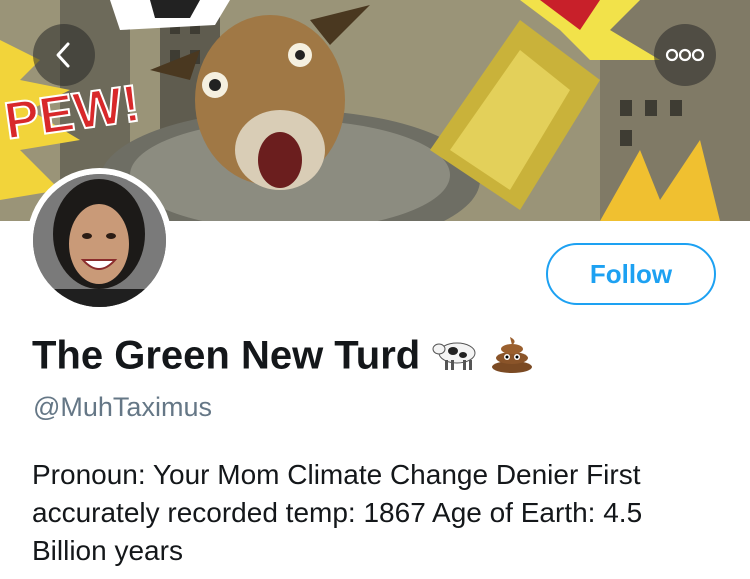 The height and width of the screenshot is (579, 750). What do you see at coordinates (122, 407) in the screenshot?
I see `profile-handle: @MuhTaximus` at bounding box center [122, 407].